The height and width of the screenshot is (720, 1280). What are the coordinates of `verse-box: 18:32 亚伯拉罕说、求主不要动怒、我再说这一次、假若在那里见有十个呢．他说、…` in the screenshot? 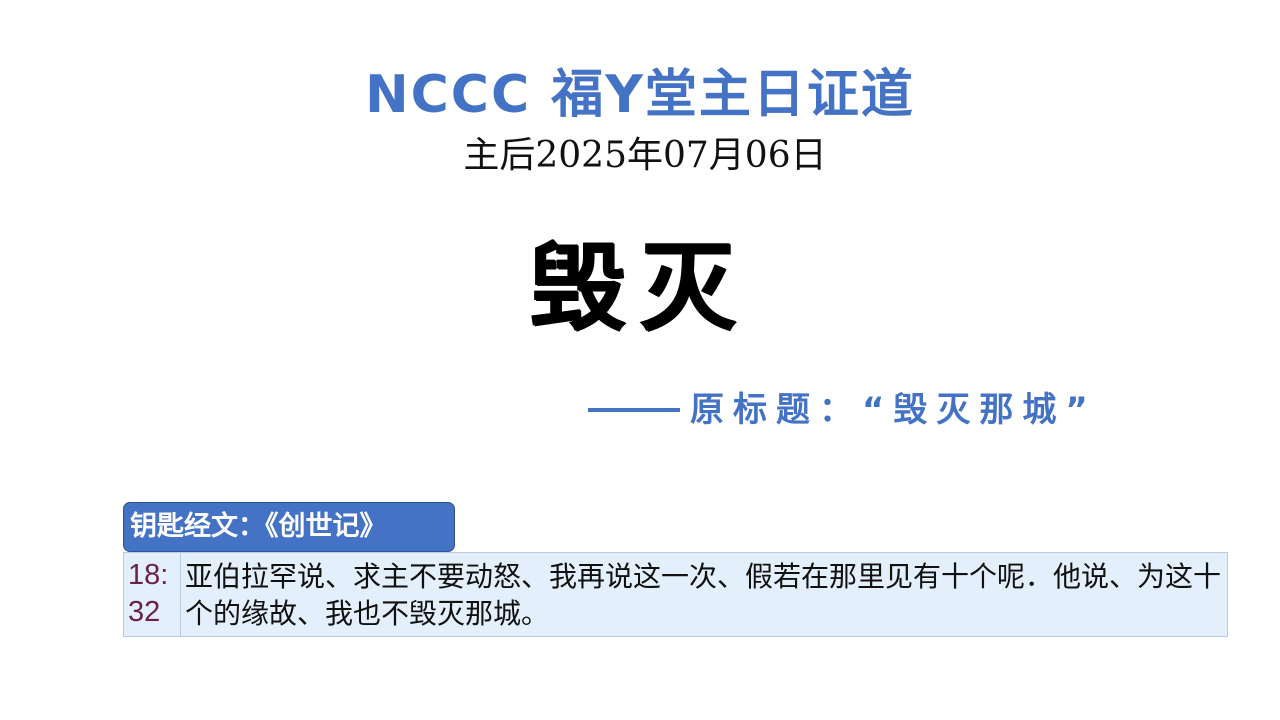 It's located at (675, 594).